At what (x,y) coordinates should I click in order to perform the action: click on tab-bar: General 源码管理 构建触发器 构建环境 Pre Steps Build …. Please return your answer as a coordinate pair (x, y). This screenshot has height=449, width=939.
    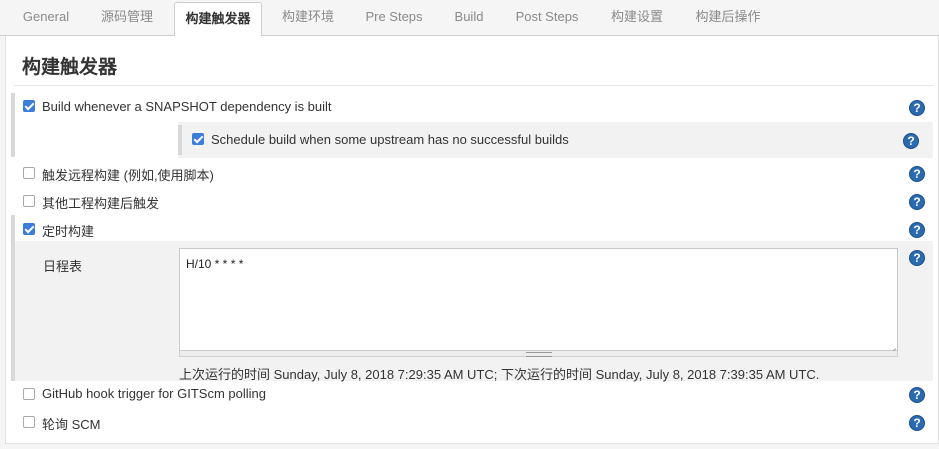
    Looking at the image, I should click on (469, 18).